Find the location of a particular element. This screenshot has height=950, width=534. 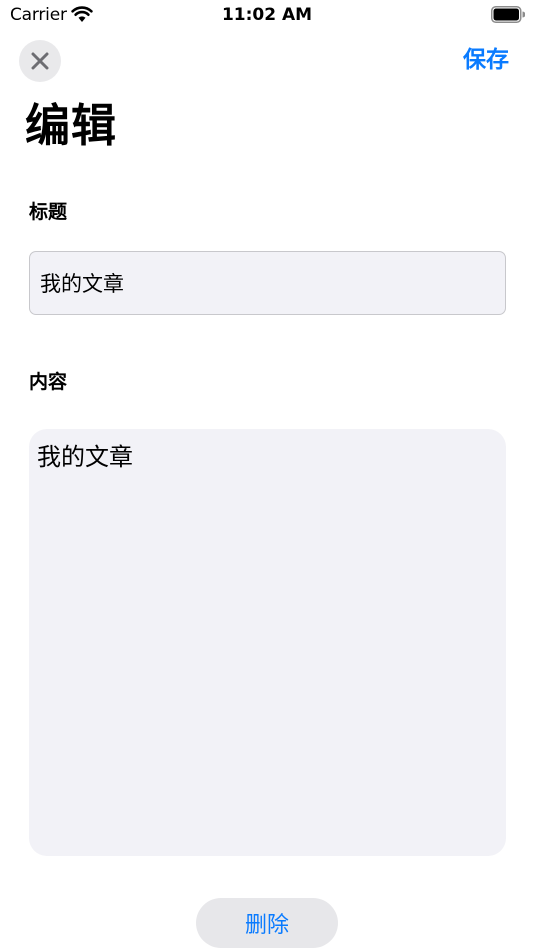

close-button is located at coordinates (40, 61).